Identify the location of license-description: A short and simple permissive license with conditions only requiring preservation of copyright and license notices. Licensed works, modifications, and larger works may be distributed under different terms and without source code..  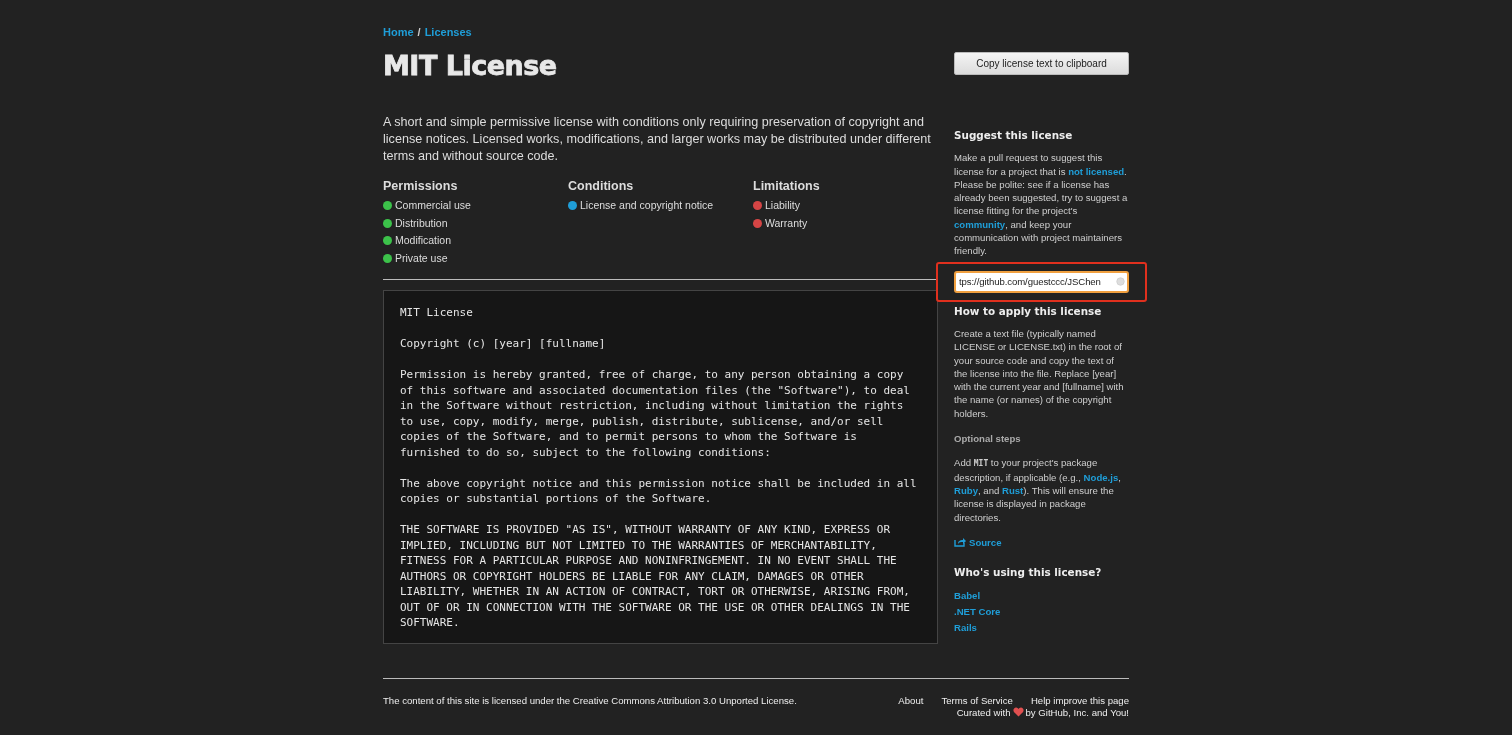
(657, 139).